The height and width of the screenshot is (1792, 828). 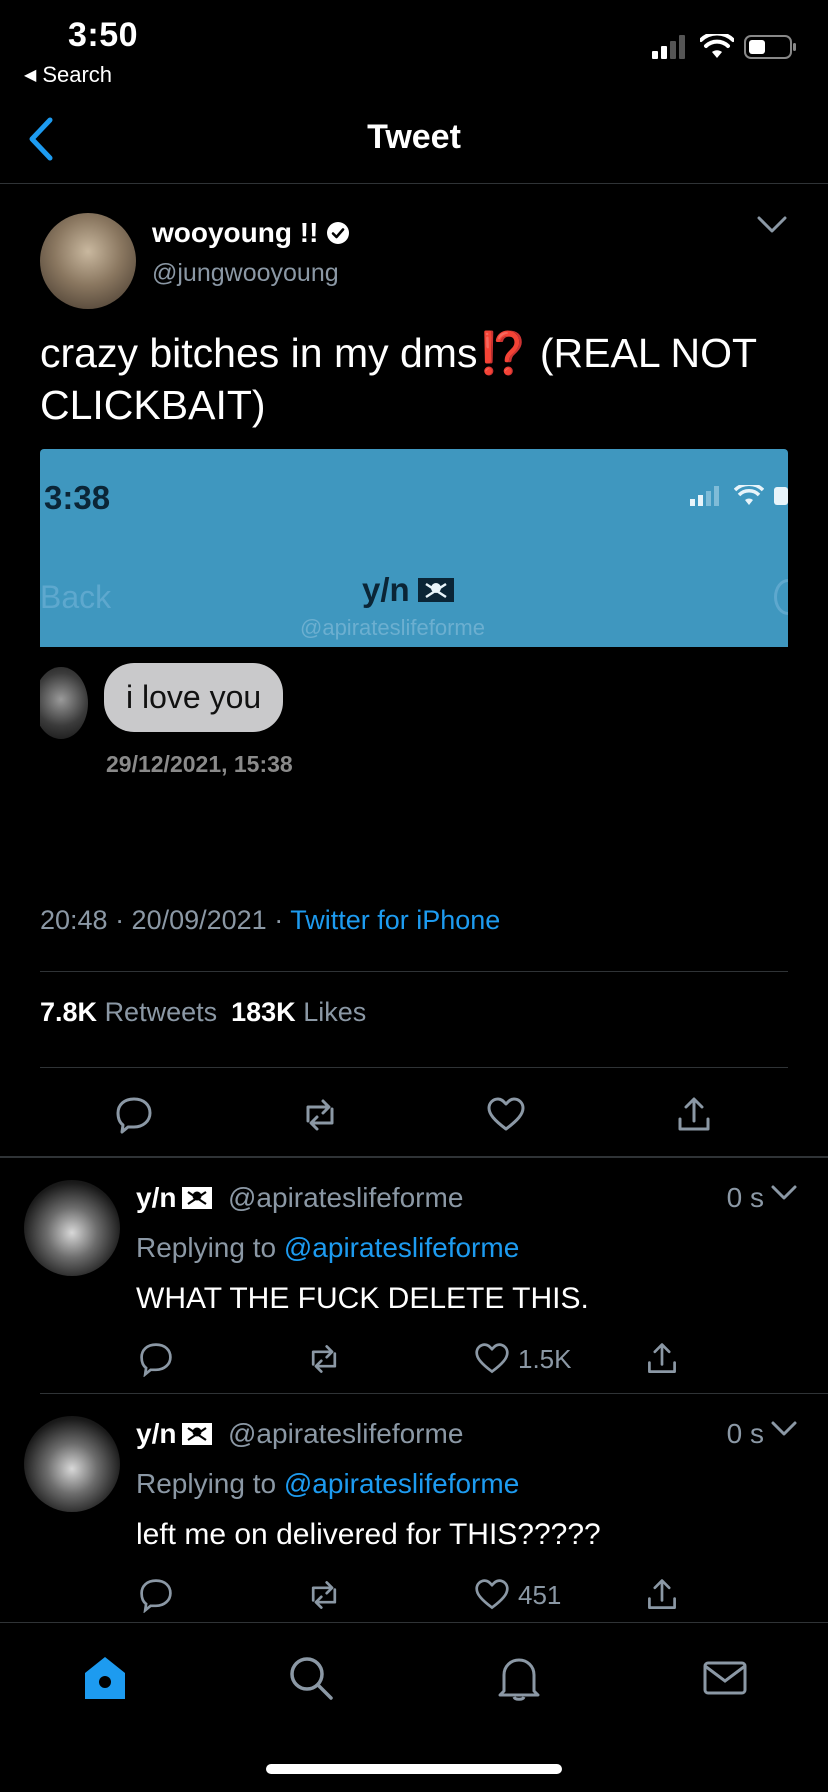 I want to click on home-indicator, so click(x=414, y=1769).